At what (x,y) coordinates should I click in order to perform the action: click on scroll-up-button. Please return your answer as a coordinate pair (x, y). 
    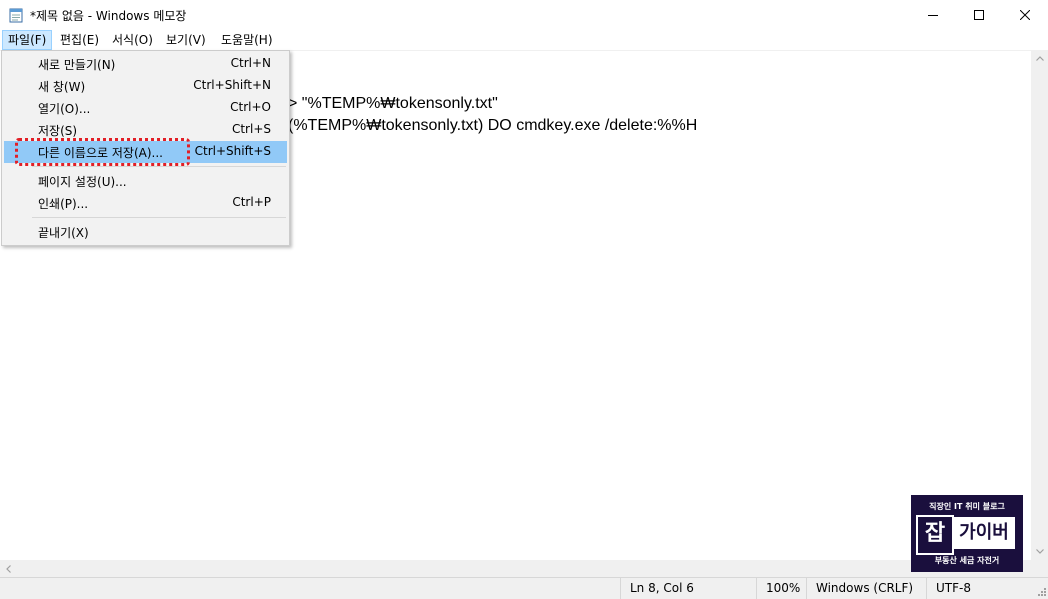
    Looking at the image, I should click on (1039, 58).